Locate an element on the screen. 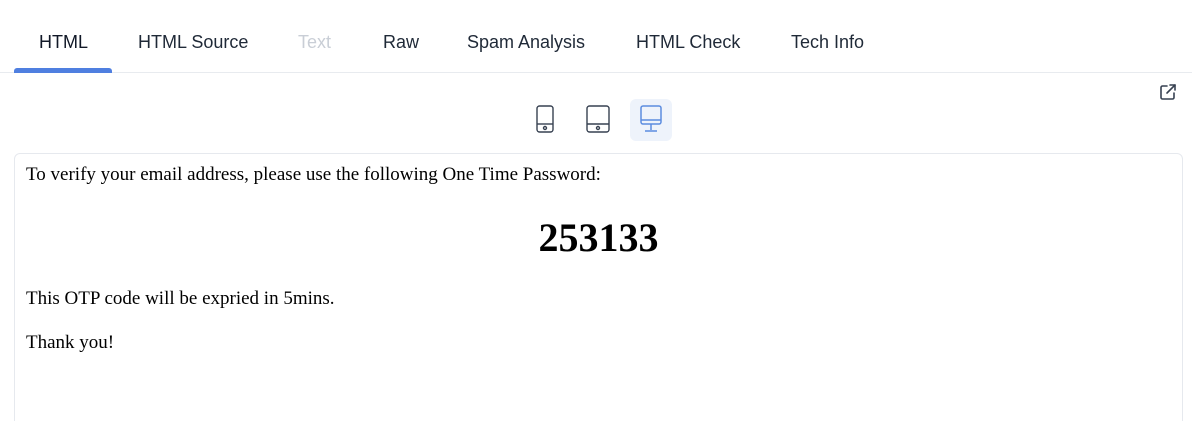 Image resolution: width=1192 pixels, height=421 pixels. mobile-phone-icon is located at coordinates (545, 119).